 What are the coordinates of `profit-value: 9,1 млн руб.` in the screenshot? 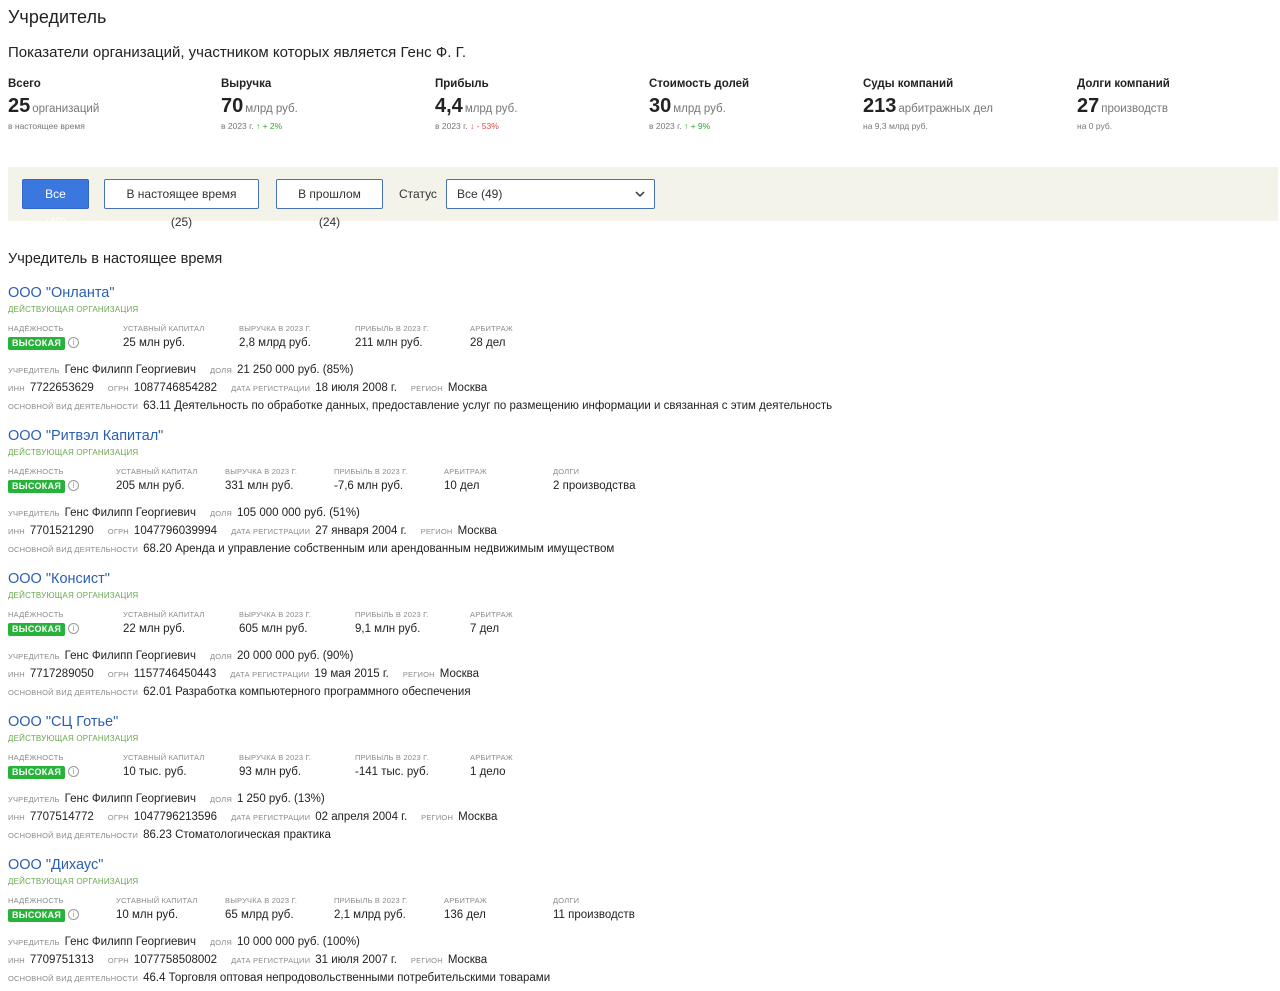 It's located at (388, 629).